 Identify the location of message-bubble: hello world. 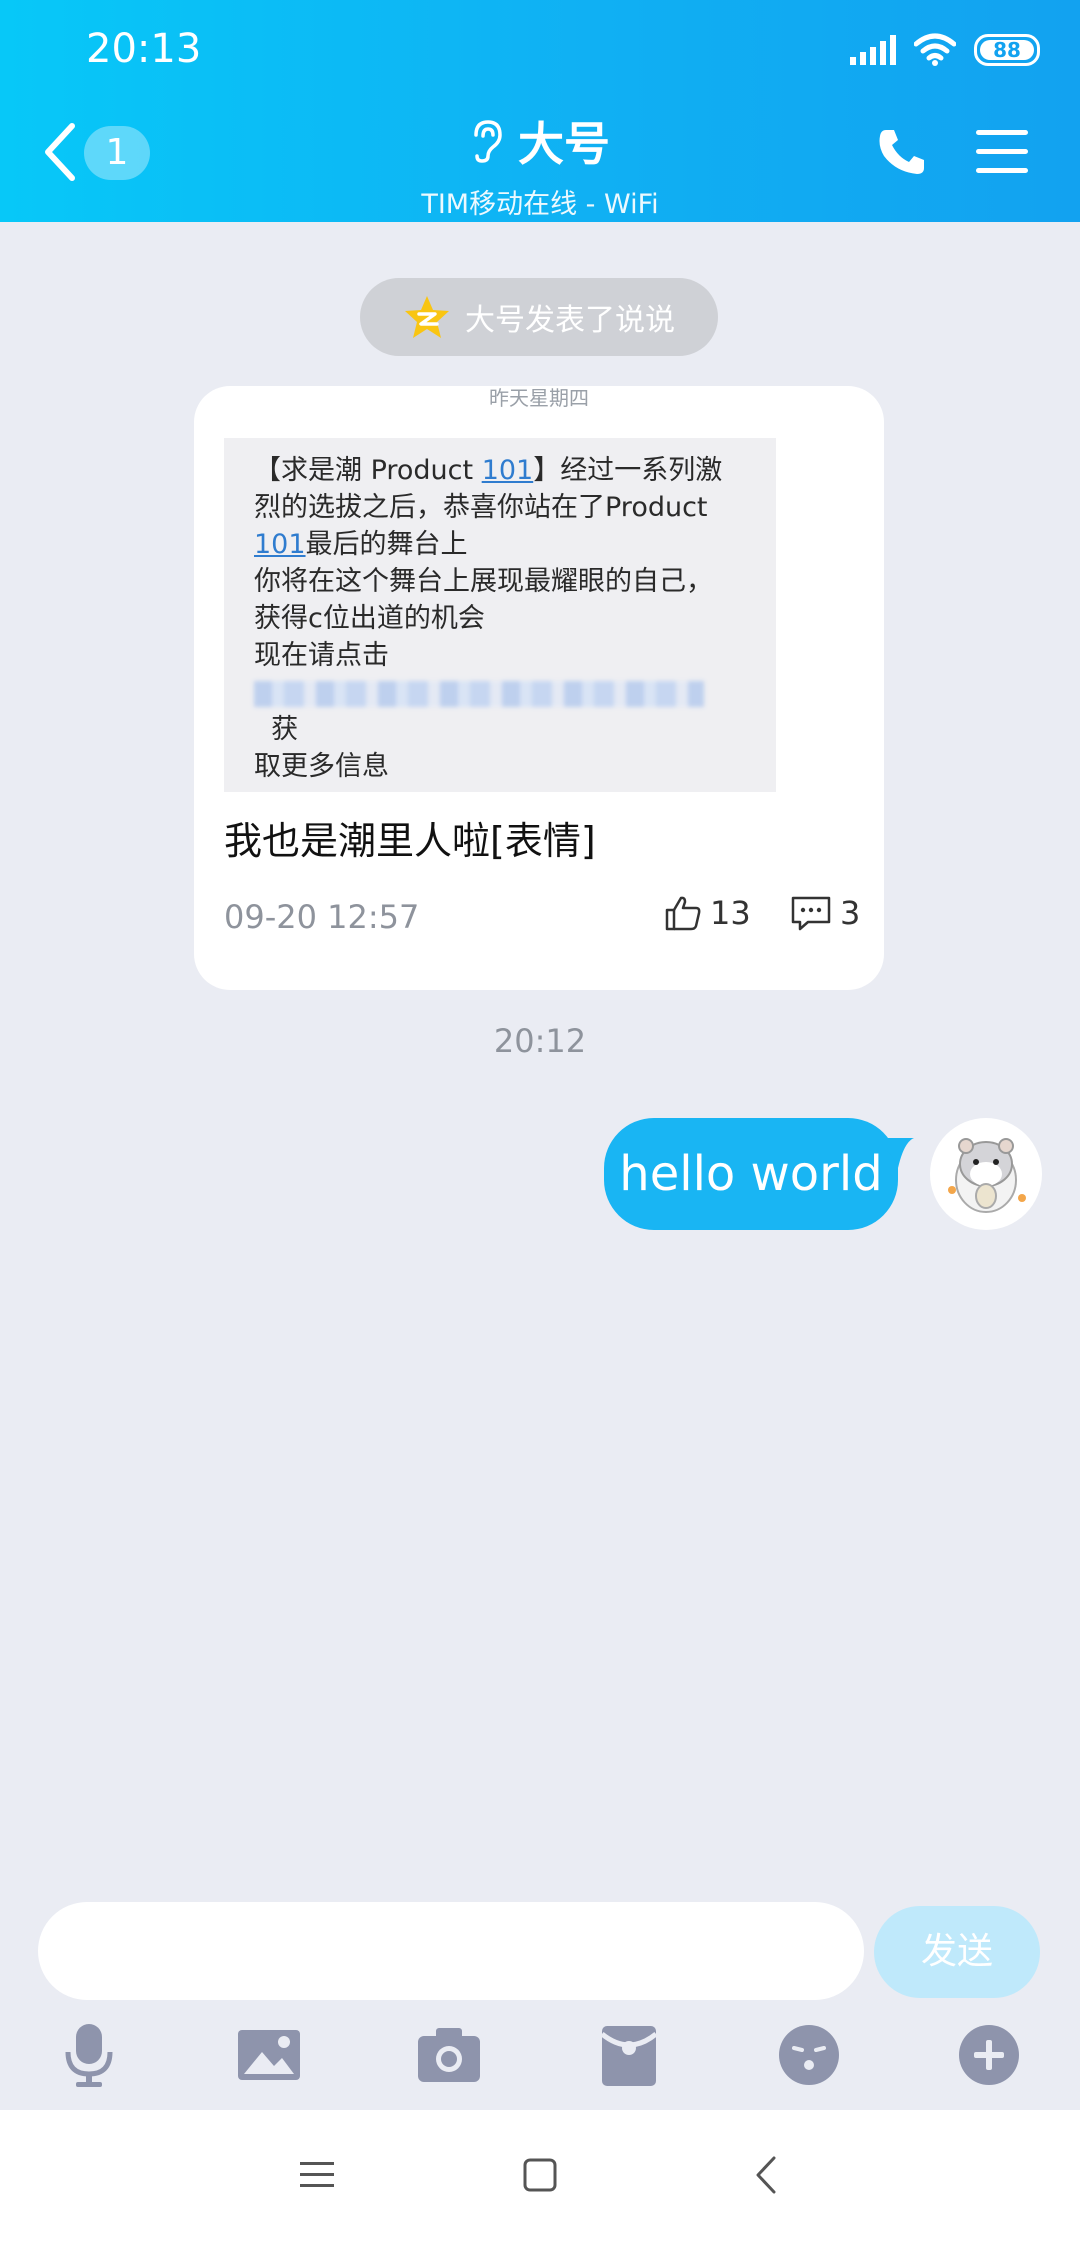
(751, 1174).